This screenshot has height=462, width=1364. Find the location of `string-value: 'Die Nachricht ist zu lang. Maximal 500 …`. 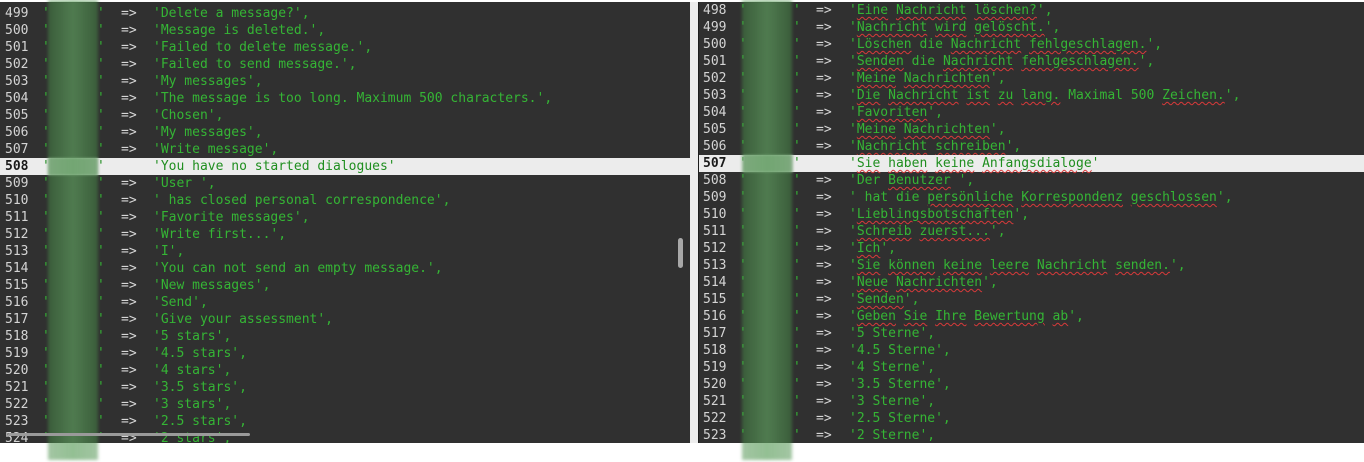

string-value: 'Die Nachricht ist zu lang. Maximal 500 … is located at coordinates (1045, 95).